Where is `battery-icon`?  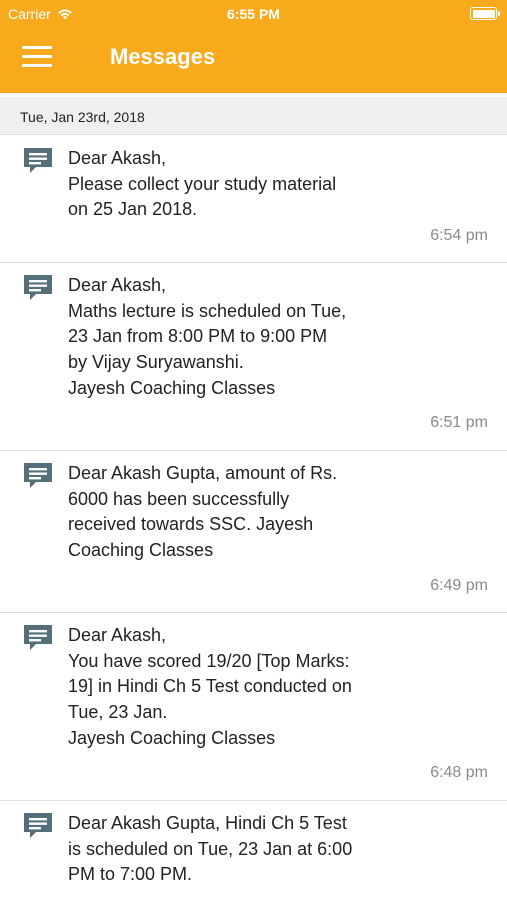 battery-icon is located at coordinates (485, 13).